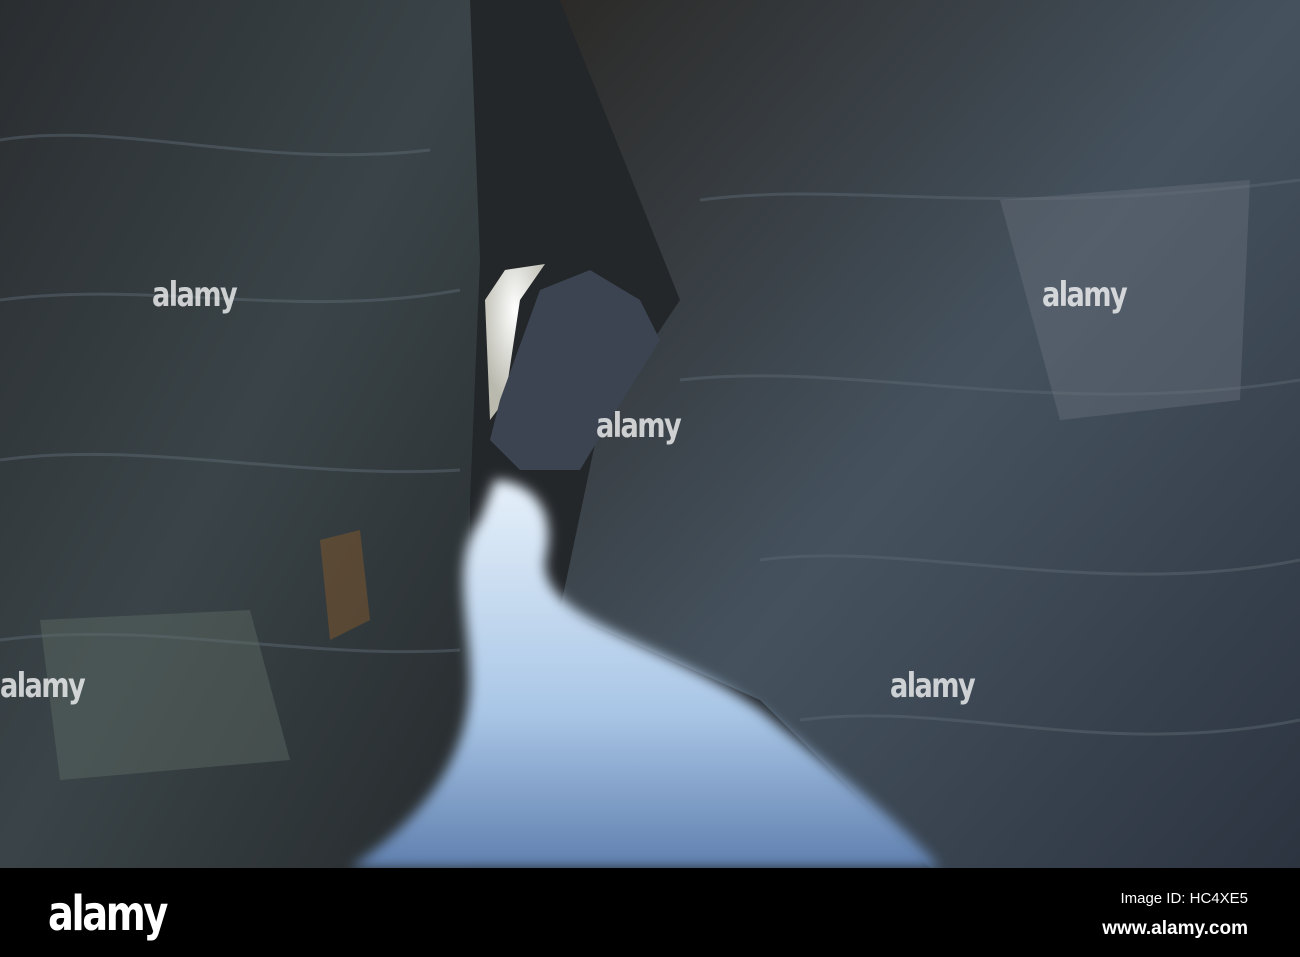  I want to click on image-id: Image ID: HC4XE5, so click(1184, 898).